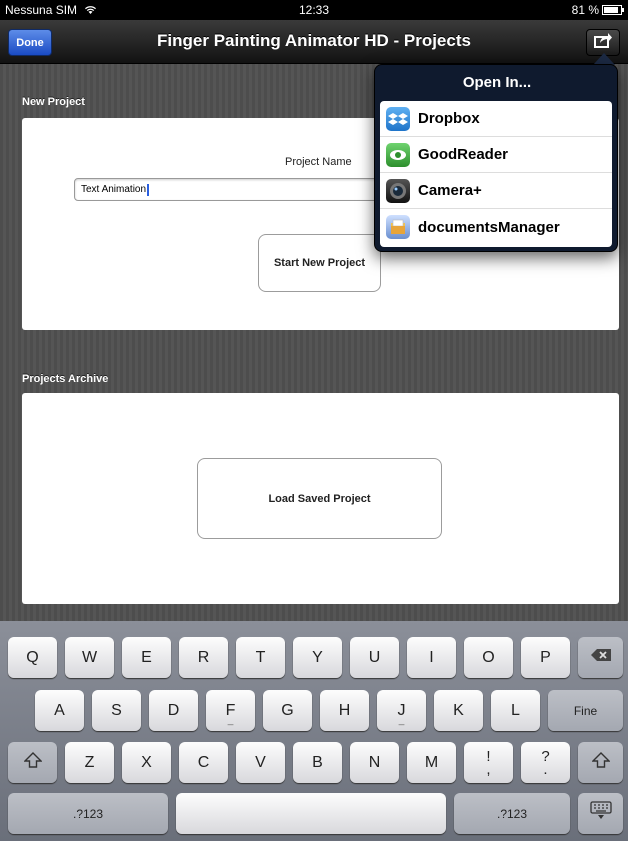 The height and width of the screenshot is (841, 628). What do you see at coordinates (398, 118) in the screenshot?
I see `dropbox-icon` at bounding box center [398, 118].